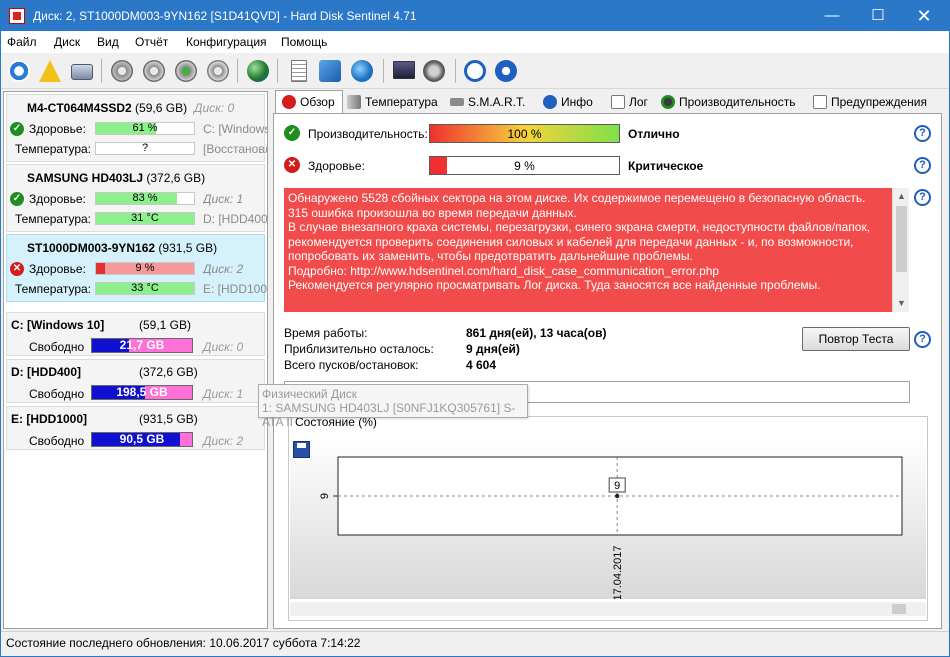 This screenshot has height=657, width=950. What do you see at coordinates (330, 71) in the screenshot?
I see `send-report-icon` at bounding box center [330, 71].